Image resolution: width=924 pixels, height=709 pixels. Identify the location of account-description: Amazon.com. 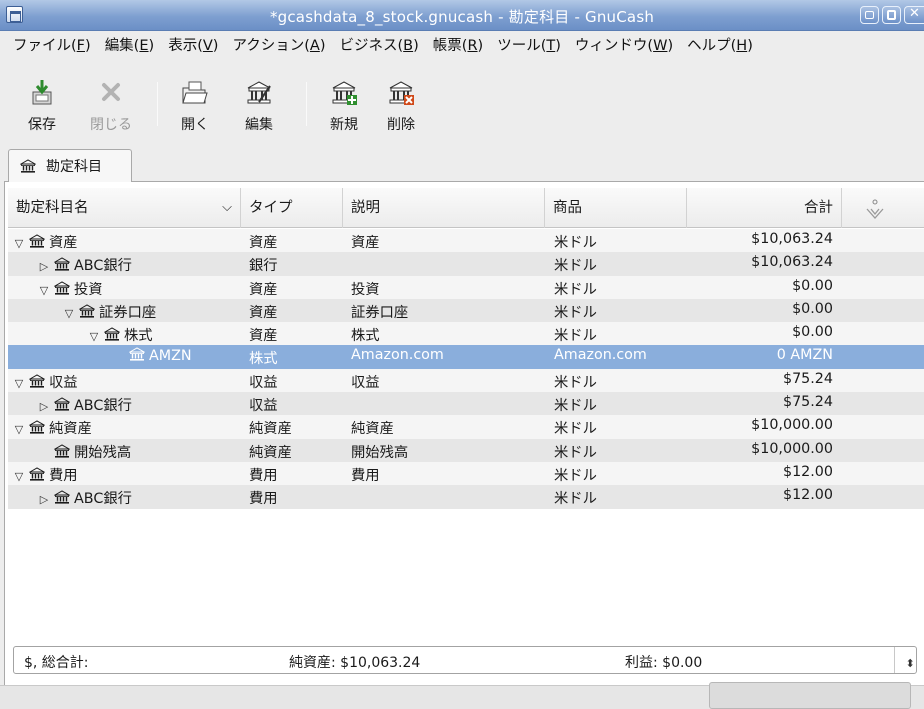
(397, 355).